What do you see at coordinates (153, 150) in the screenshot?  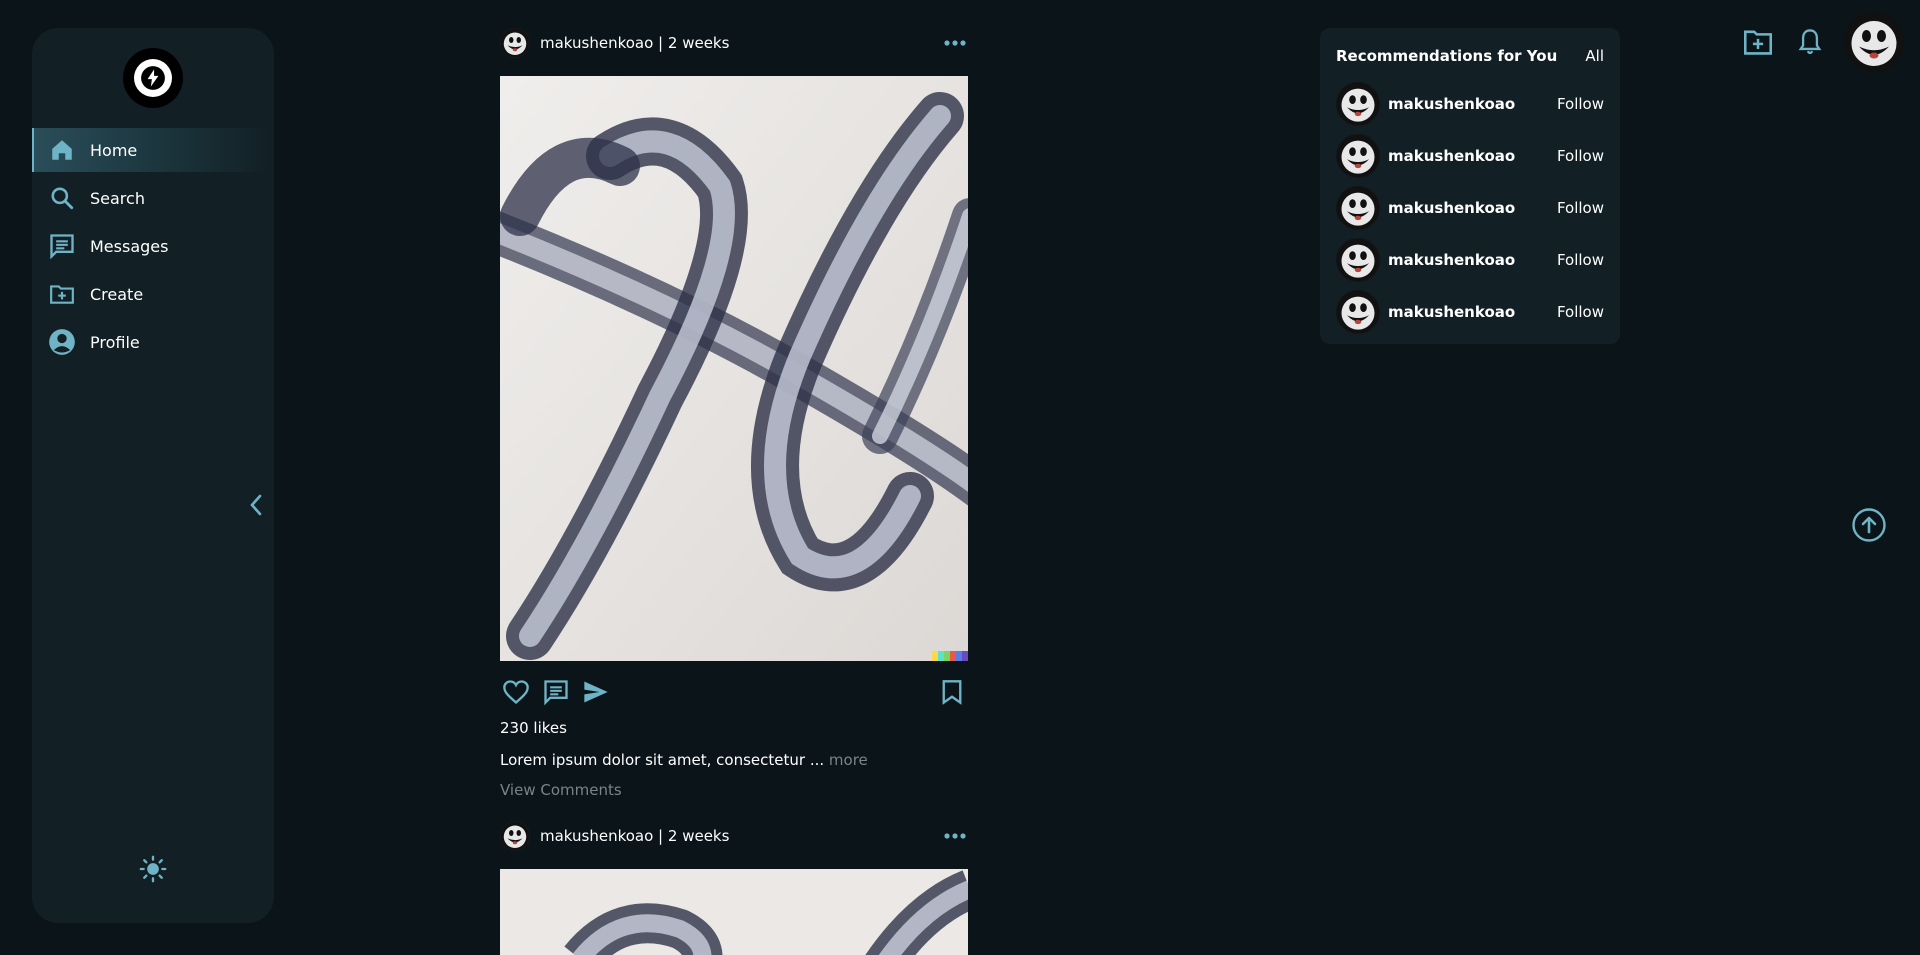 I see `sidebar-item-home: Home` at bounding box center [153, 150].